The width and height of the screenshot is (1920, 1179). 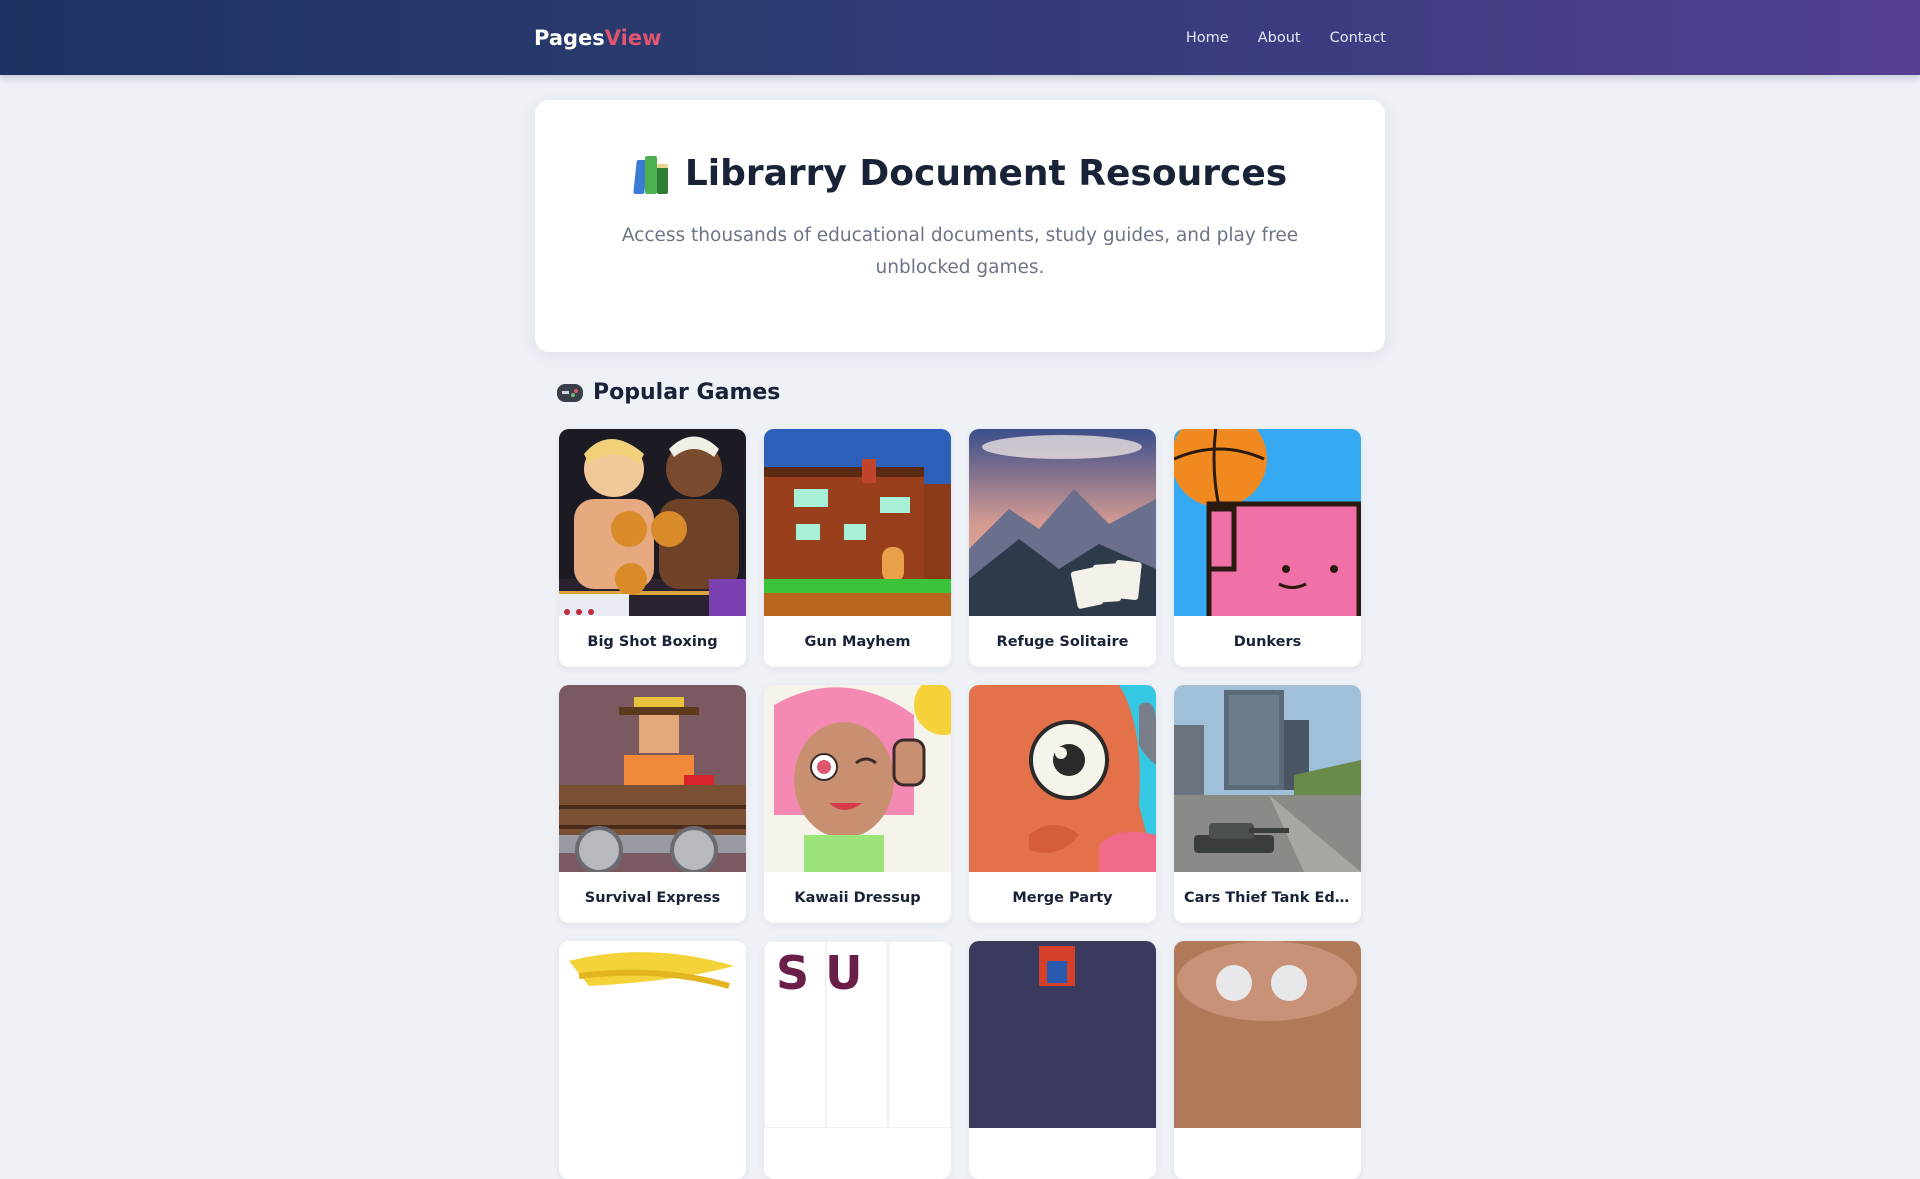 I want to click on game-title: Cars Thief Tank Edition, so click(x=1267, y=897).